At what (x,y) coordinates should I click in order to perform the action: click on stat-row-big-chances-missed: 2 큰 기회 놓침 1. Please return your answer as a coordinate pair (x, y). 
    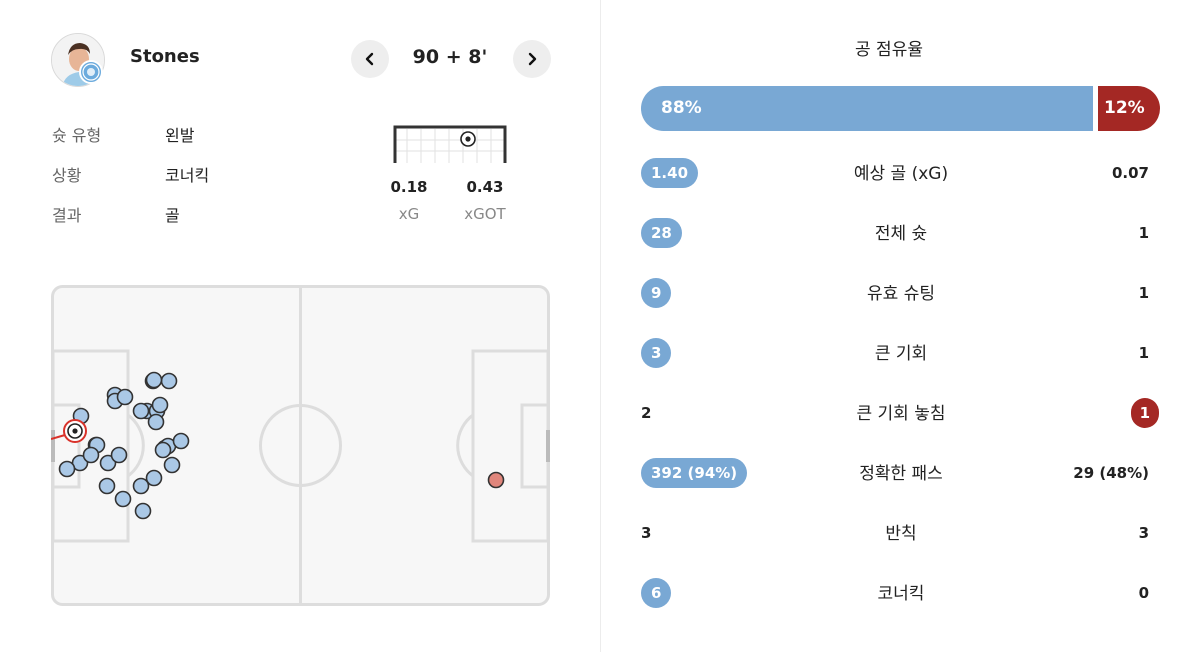
    Looking at the image, I should click on (889, 413).